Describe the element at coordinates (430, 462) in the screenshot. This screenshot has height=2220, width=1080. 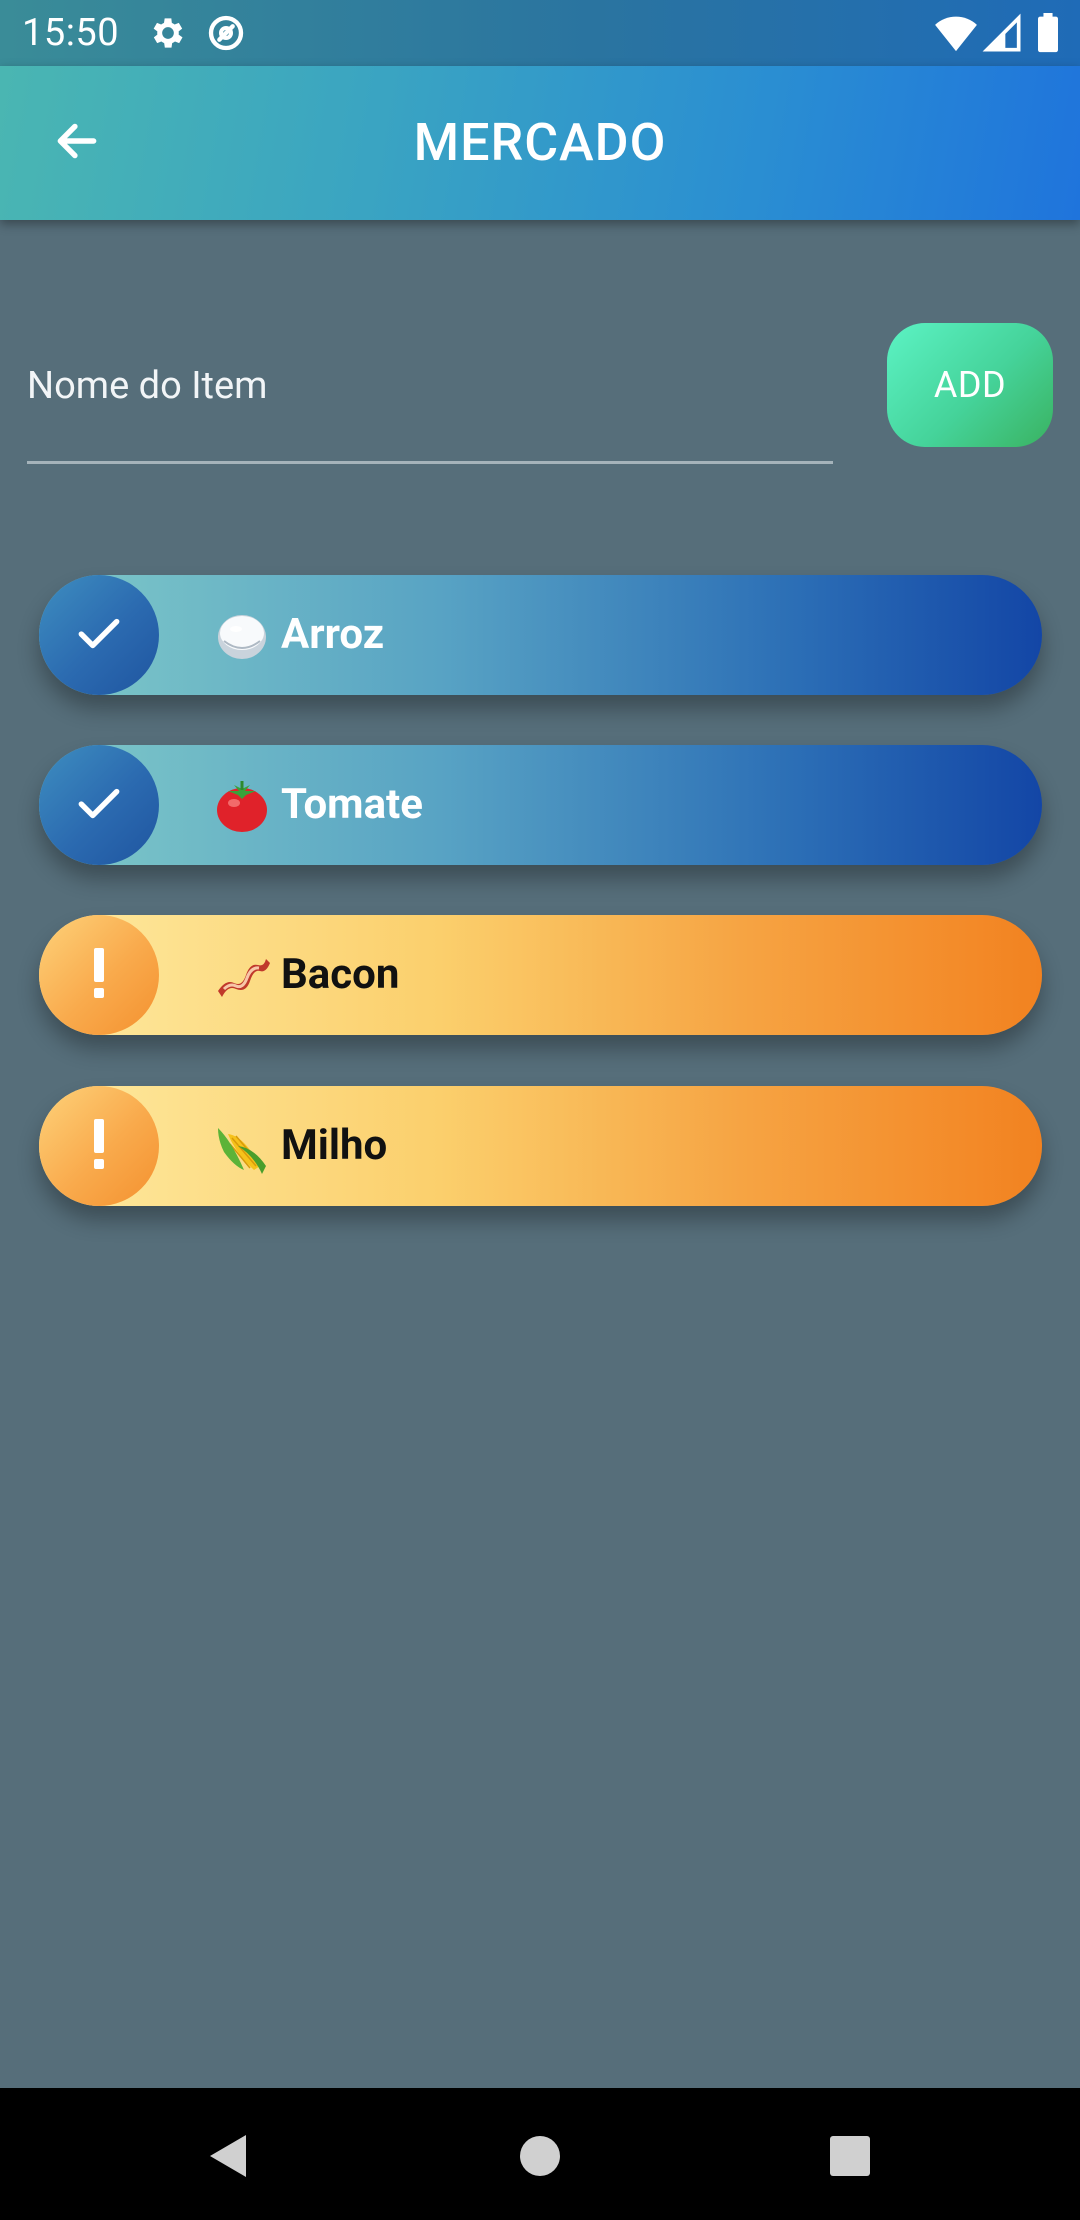
I see `input-underline` at that location.